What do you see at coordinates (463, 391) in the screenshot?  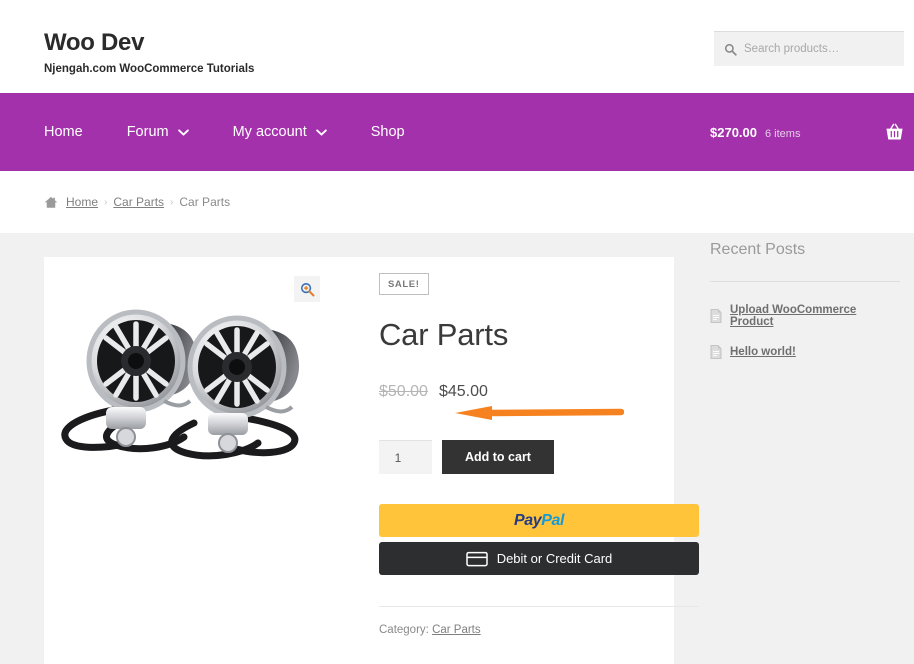 I see `price-sale: $45.00` at bounding box center [463, 391].